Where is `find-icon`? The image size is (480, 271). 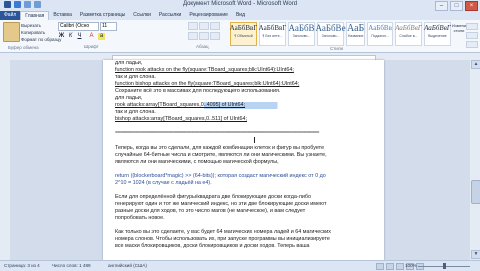 find-icon is located at coordinates (472, 26).